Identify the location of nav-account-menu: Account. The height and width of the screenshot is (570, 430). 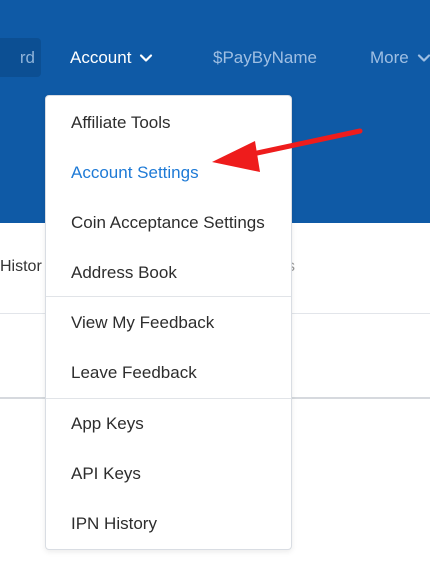
(111, 58).